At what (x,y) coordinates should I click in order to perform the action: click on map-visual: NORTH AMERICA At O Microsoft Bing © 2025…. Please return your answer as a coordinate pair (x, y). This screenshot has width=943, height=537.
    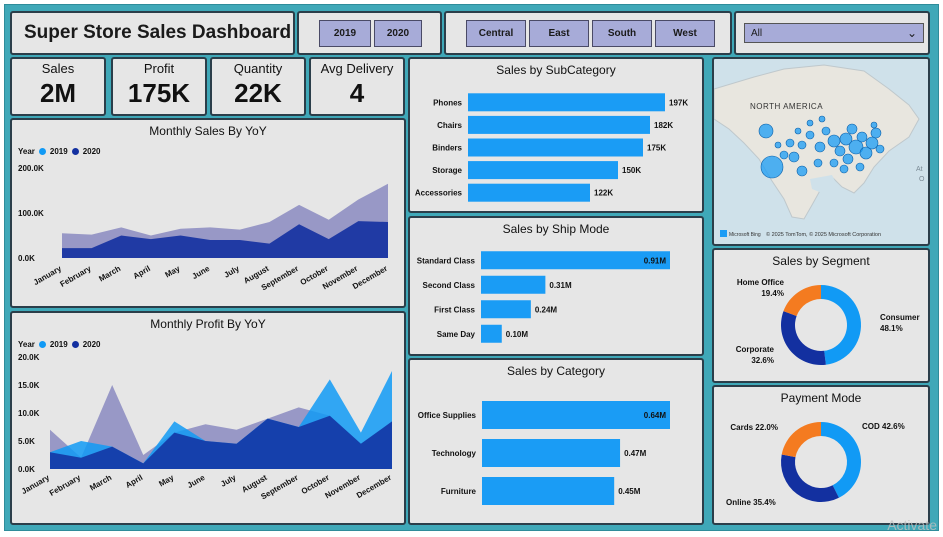
    Looking at the image, I should click on (821, 151).